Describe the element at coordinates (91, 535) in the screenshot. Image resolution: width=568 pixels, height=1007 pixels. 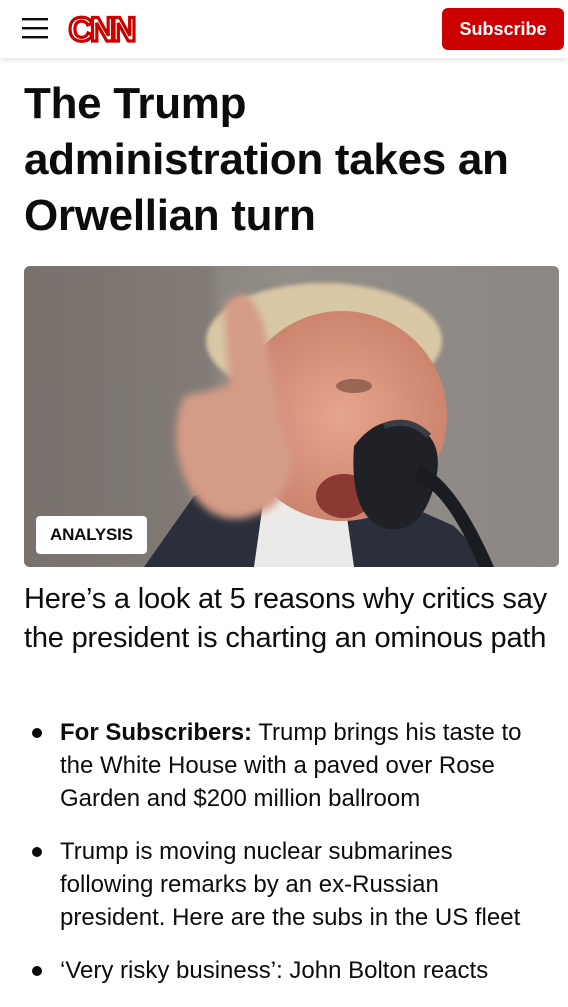
I see `analysis-badge: ANALYSIS` at that location.